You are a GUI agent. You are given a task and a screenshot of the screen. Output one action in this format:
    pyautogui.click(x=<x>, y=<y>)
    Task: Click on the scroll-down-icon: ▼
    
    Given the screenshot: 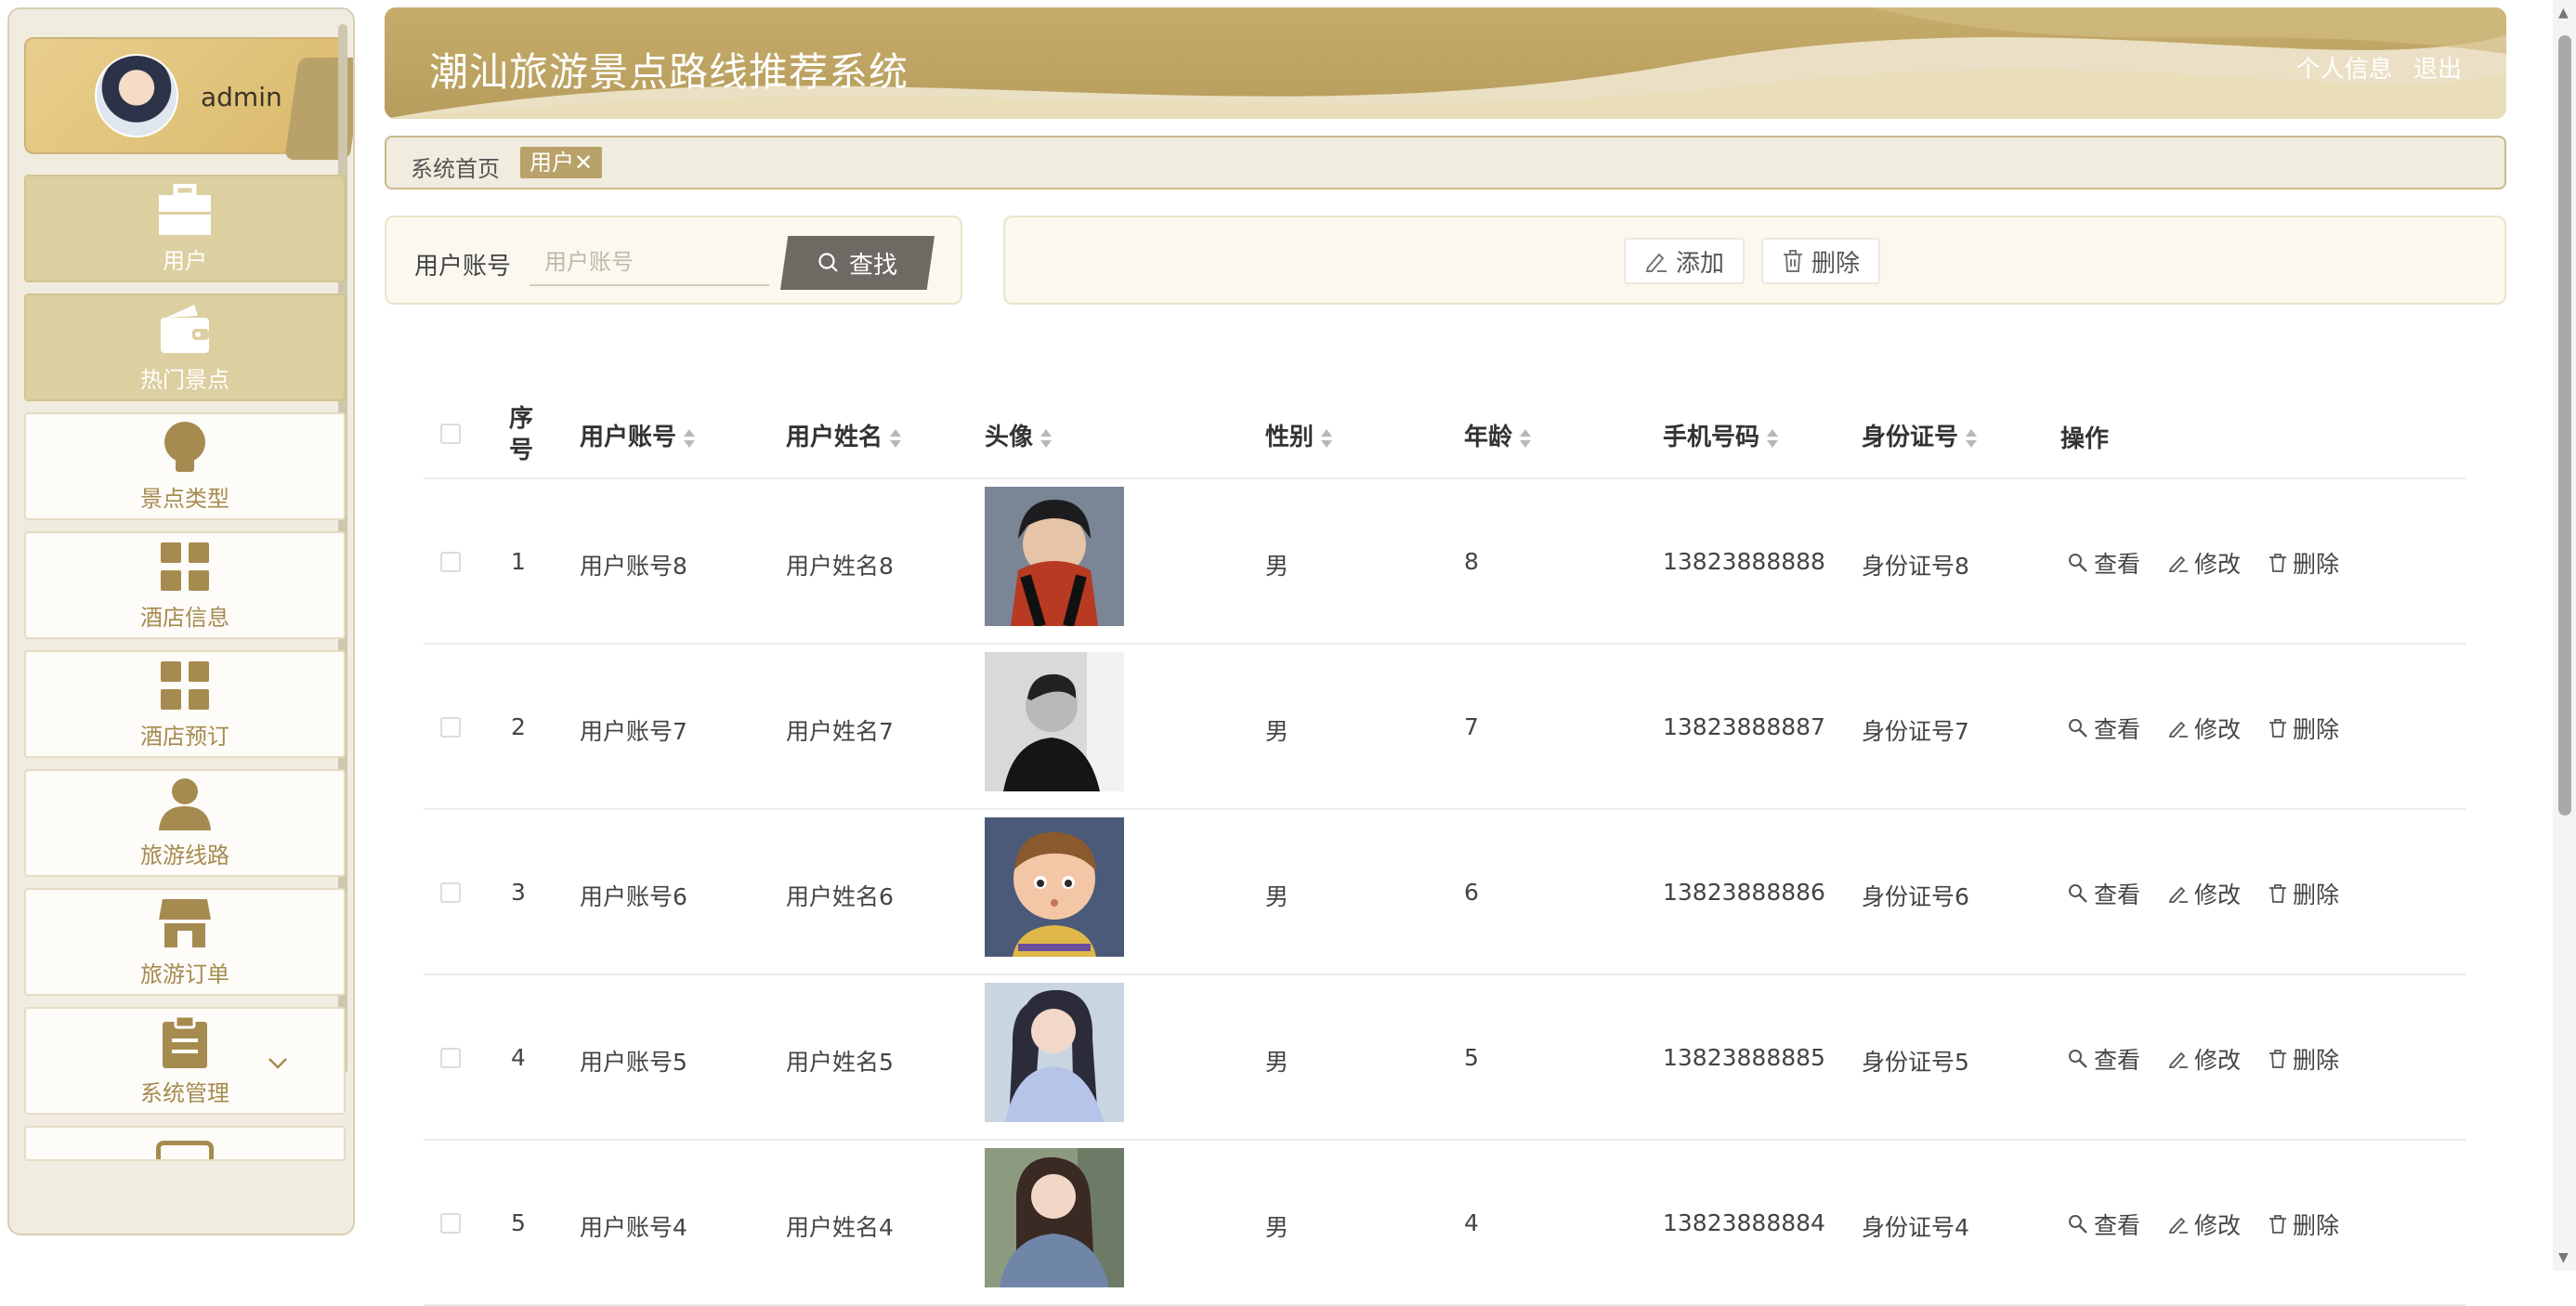 What is the action you would take?
    pyautogui.click(x=2563, y=1257)
    